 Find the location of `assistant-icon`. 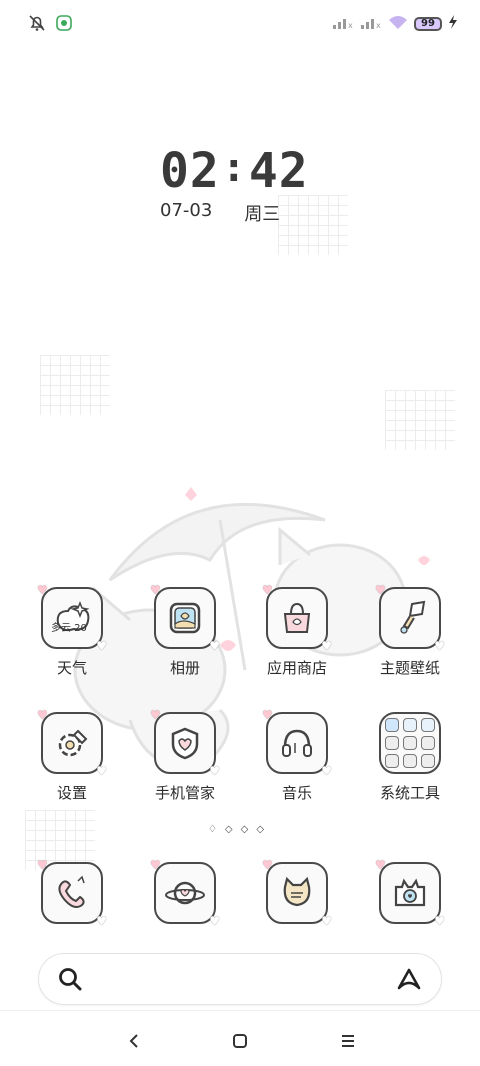

assistant-icon is located at coordinates (409, 981).